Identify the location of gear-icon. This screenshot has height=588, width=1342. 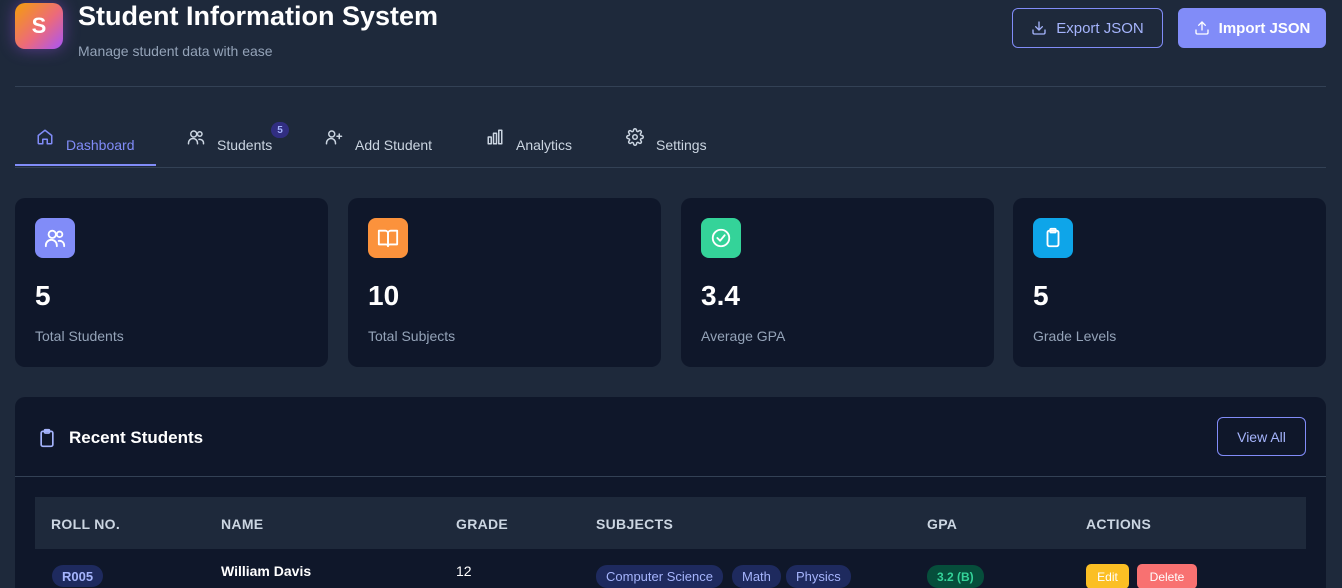
(635, 137).